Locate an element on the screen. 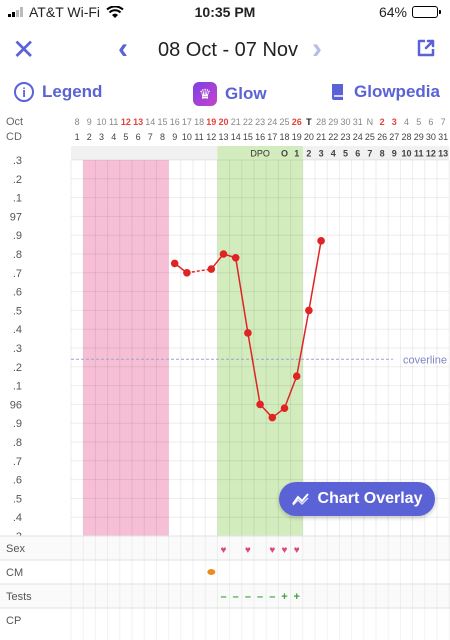 Image resolution: width=450 pixels, height=640 pixels. close-button: ✕ is located at coordinates (23, 50).